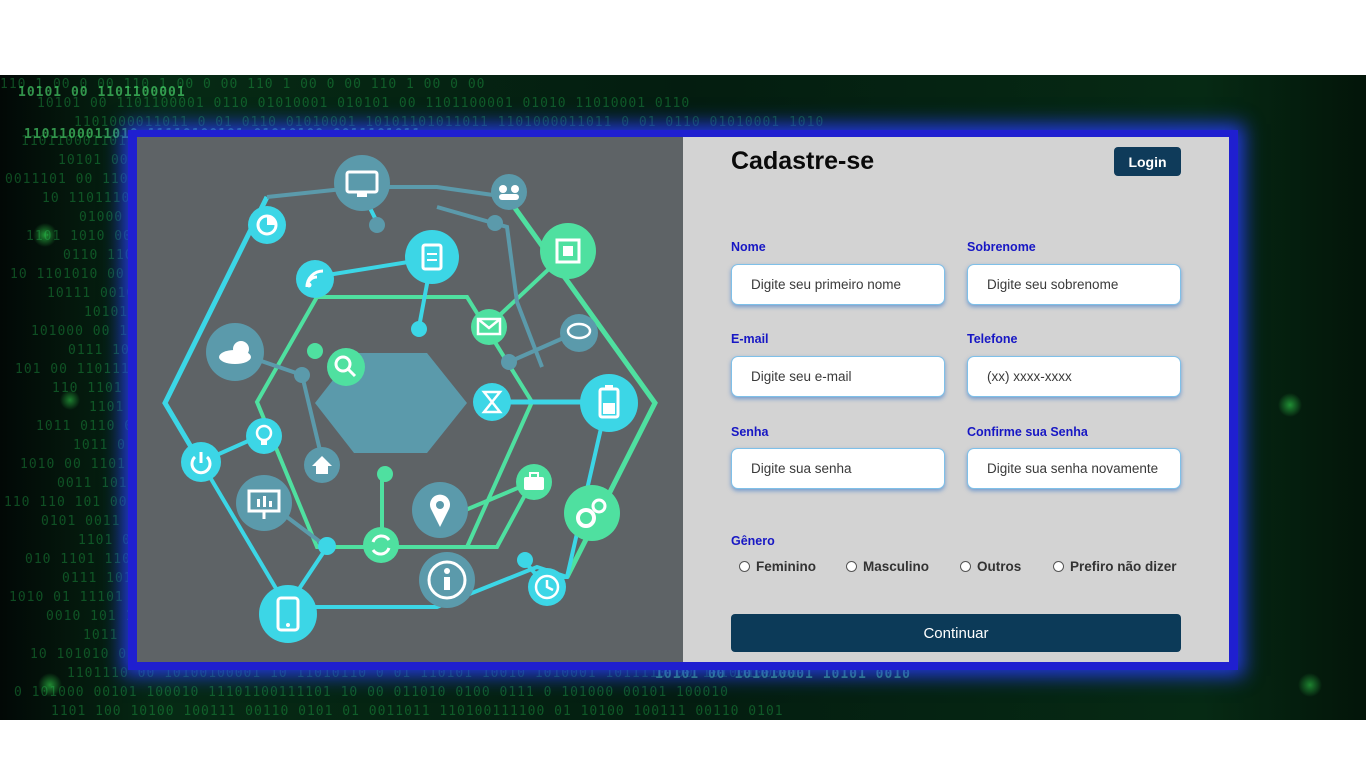 The image size is (1366, 768). I want to click on chat-icon, so click(579, 333).